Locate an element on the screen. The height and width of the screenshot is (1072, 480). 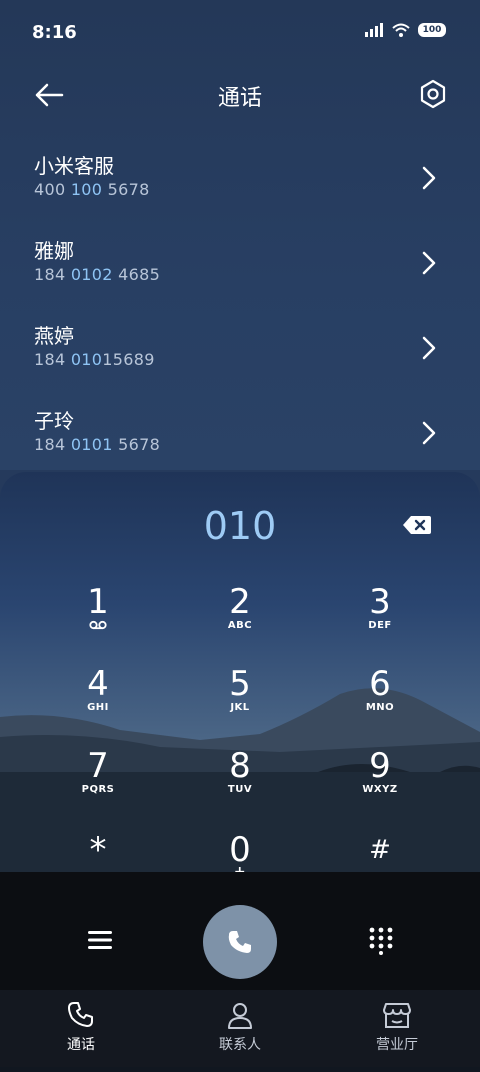
menu-icon is located at coordinates (100, 940).